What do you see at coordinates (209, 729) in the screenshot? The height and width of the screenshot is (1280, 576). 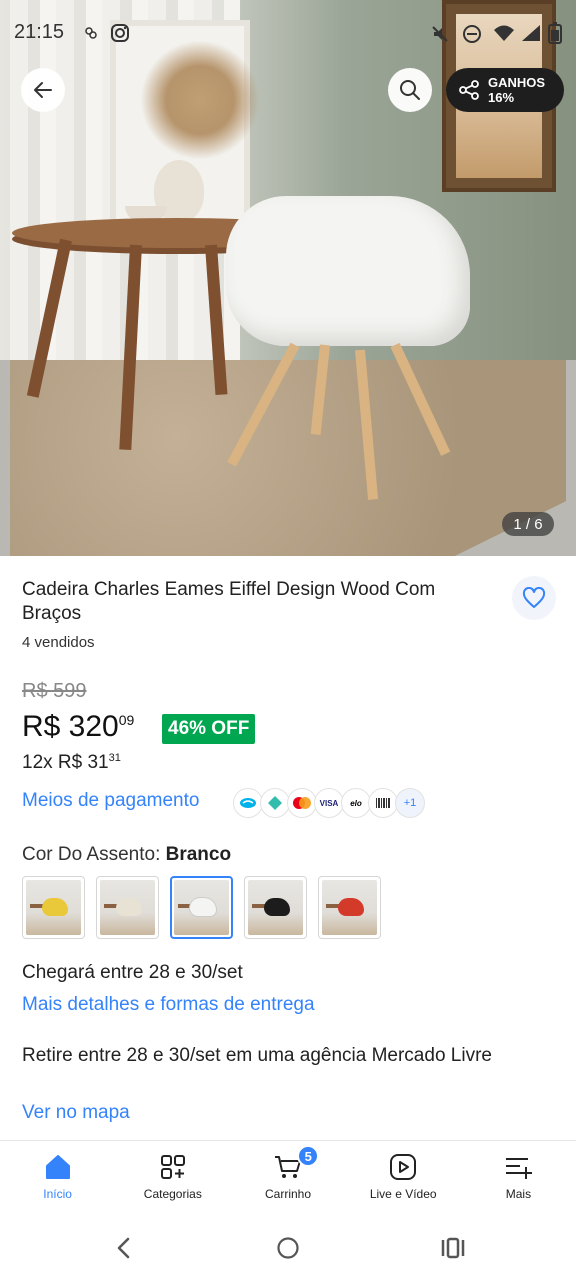 I see `discount-badge: 46% OFF` at bounding box center [209, 729].